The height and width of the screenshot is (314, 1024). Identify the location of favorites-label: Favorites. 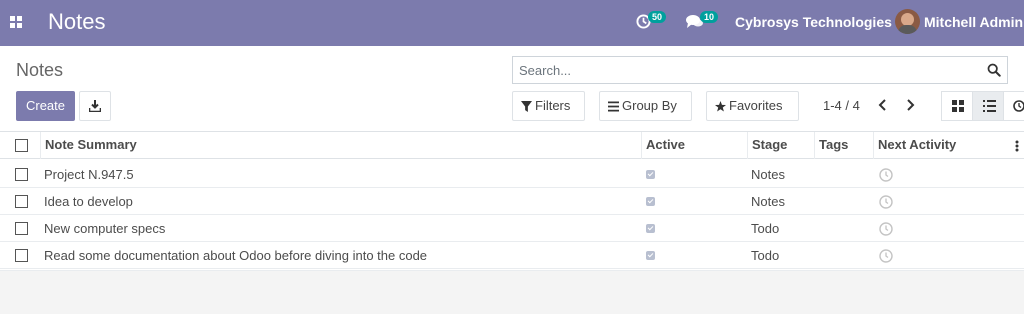
(756, 105).